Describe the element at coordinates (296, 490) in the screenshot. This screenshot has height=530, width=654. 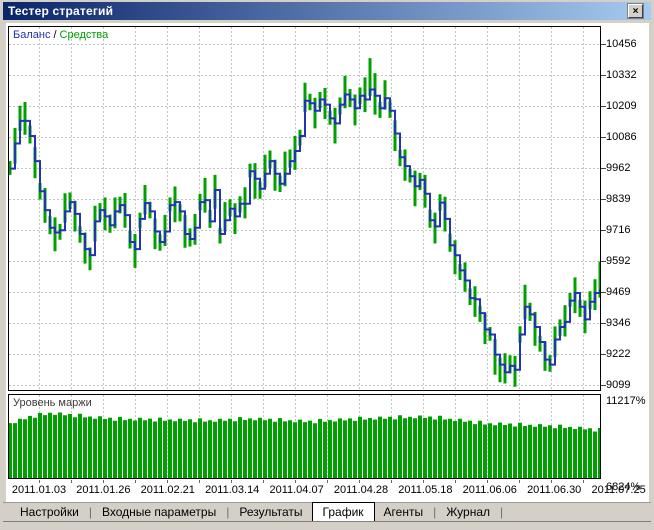
I see `x-axis-label: 2011.04.07` at that location.